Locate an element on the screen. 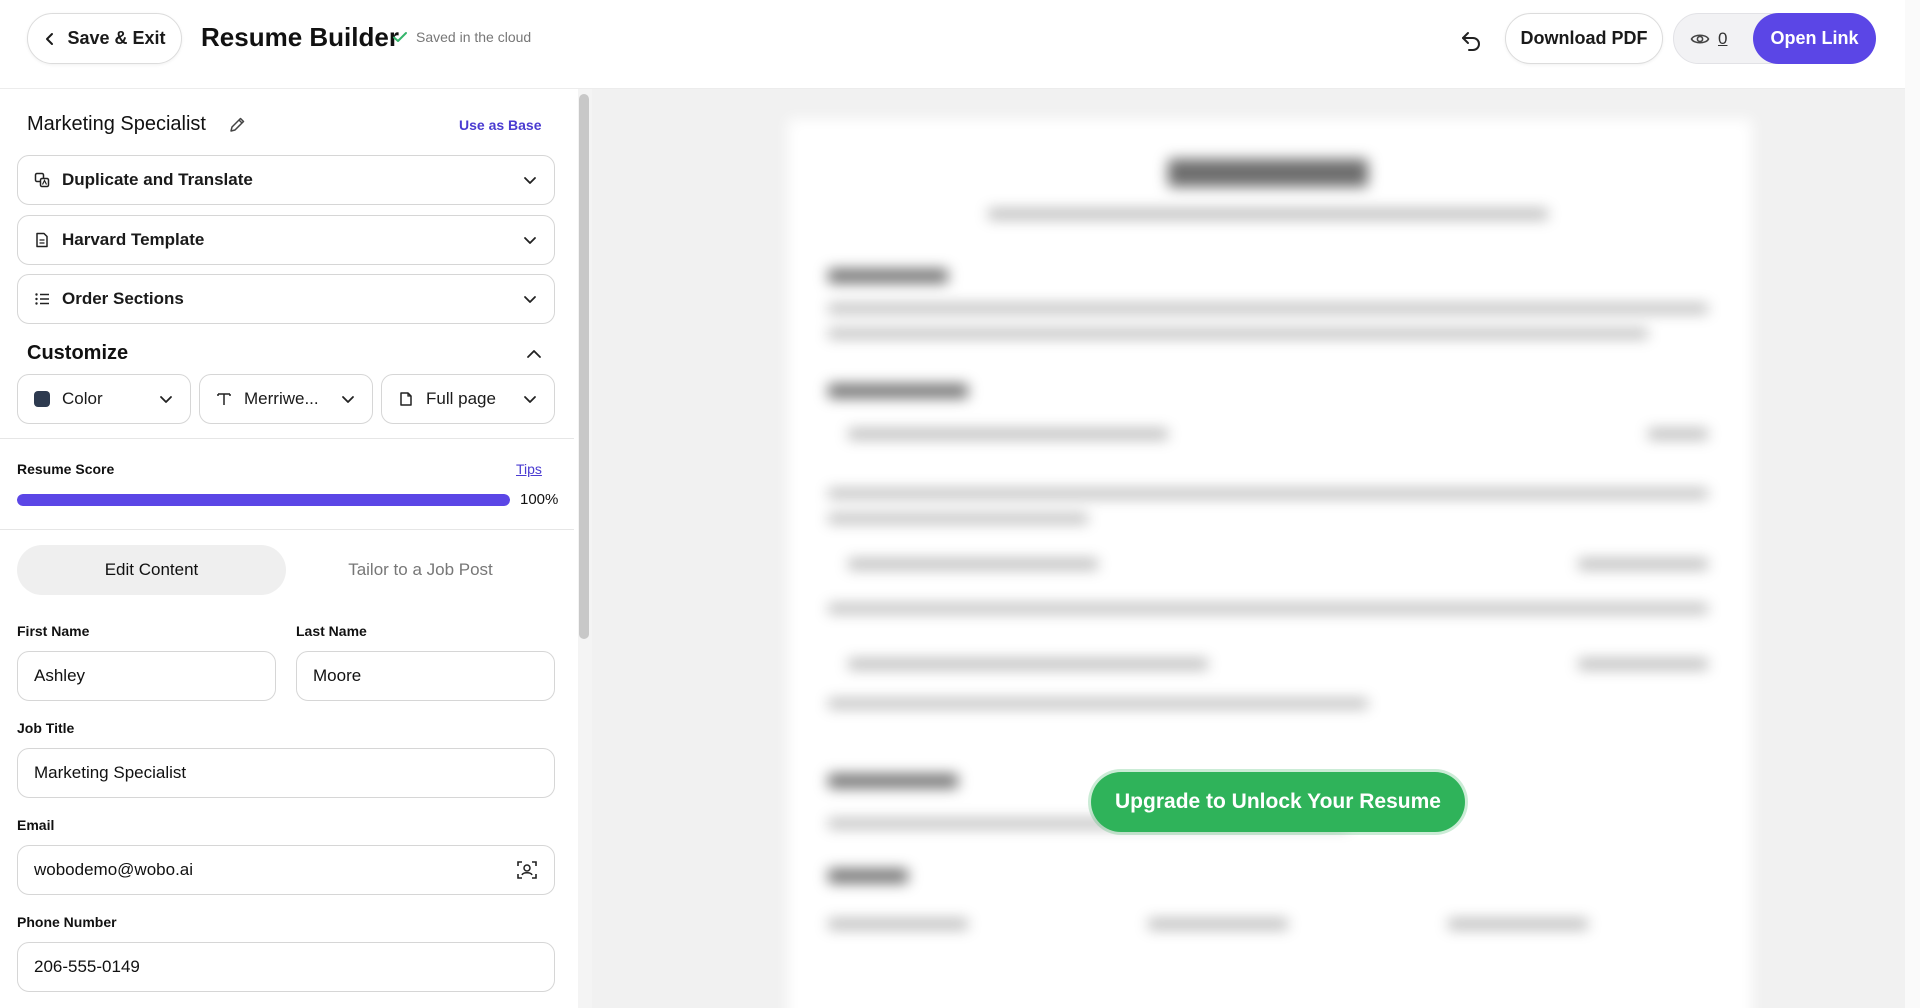  use-as-base-link: Use as Base is located at coordinates (500, 125).